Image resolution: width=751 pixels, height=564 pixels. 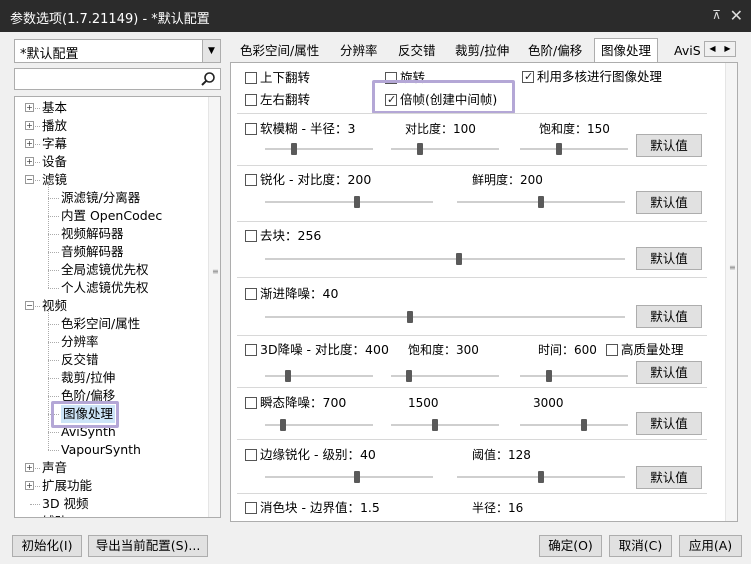 I want to click on tab-resolution: 分辨率, so click(x=359, y=51).